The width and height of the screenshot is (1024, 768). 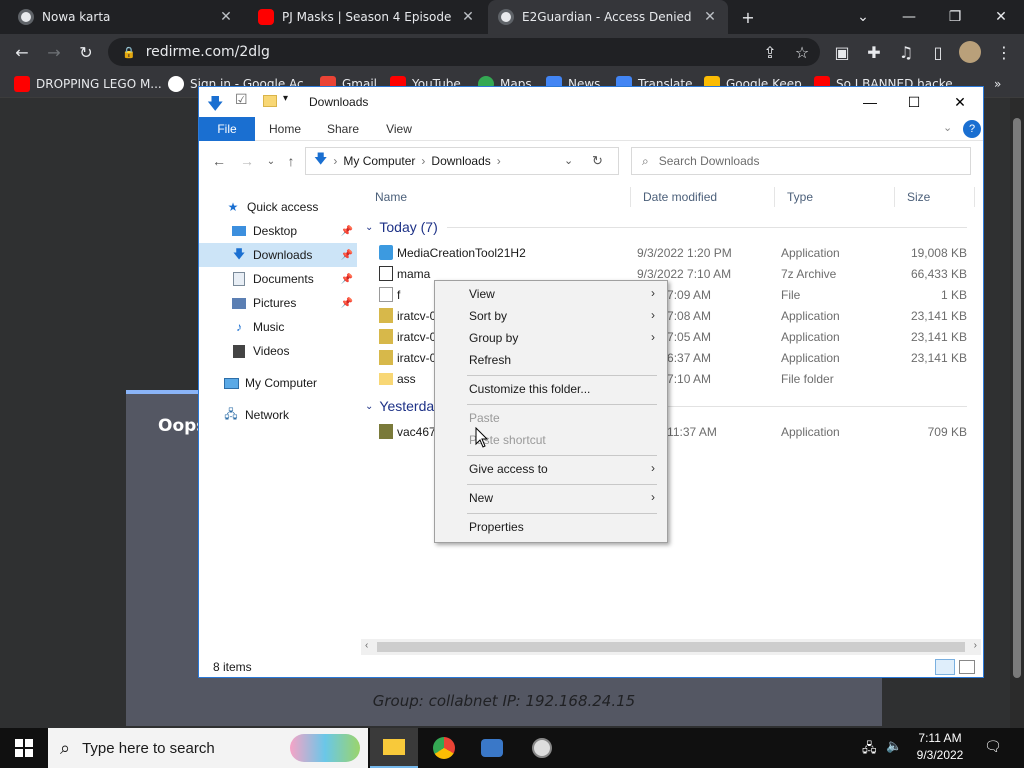 What do you see at coordinates (278, 255) in the screenshot?
I see `nav-downloads: 🡇 Downloads 📌` at bounding box center [278, 255].